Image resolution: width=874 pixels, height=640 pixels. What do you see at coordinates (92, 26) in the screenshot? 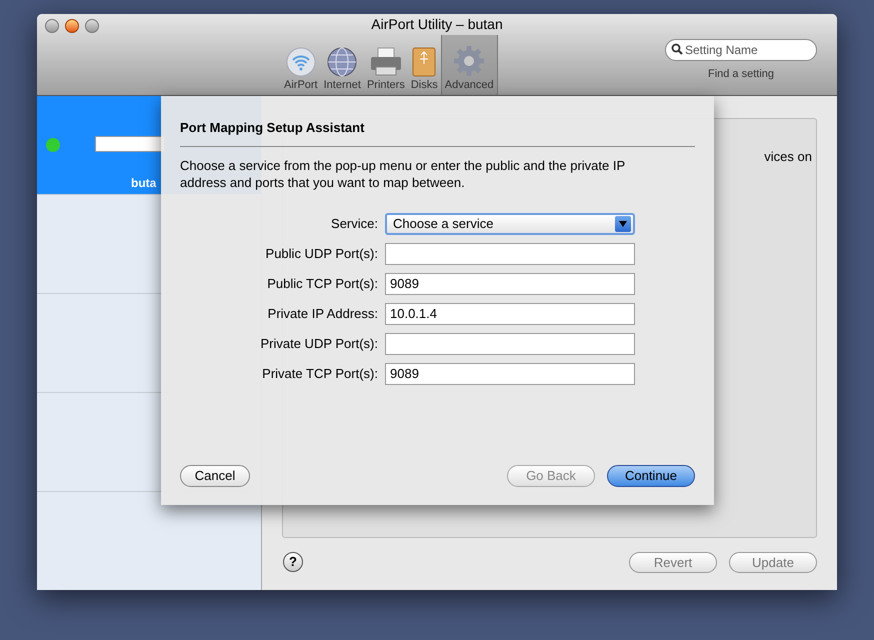
I see `zoom-window-button` at bounding box center [92, 26].